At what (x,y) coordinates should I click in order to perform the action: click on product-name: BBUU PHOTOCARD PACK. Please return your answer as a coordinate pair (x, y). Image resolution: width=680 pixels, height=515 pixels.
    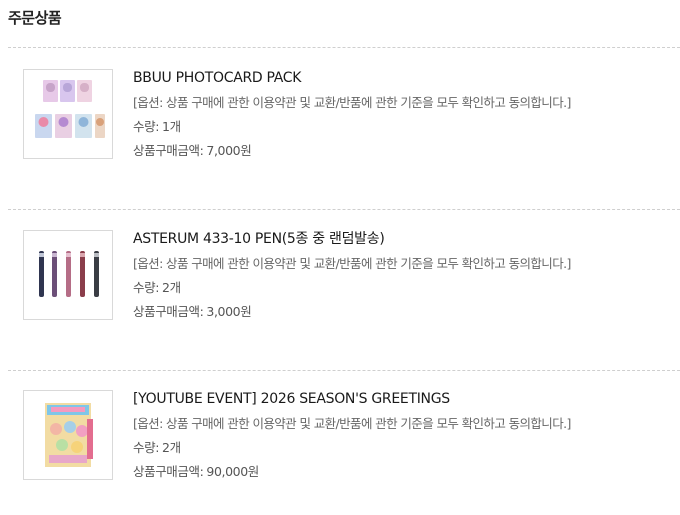
    Looking at the image, I should click on (403, 78).